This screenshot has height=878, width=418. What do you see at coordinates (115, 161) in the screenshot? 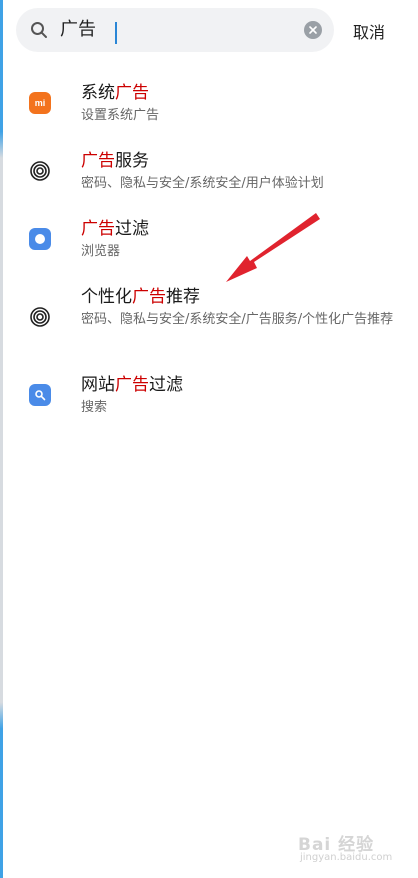
I see `result-title: 广告服务` at bounding box center [115, 161].